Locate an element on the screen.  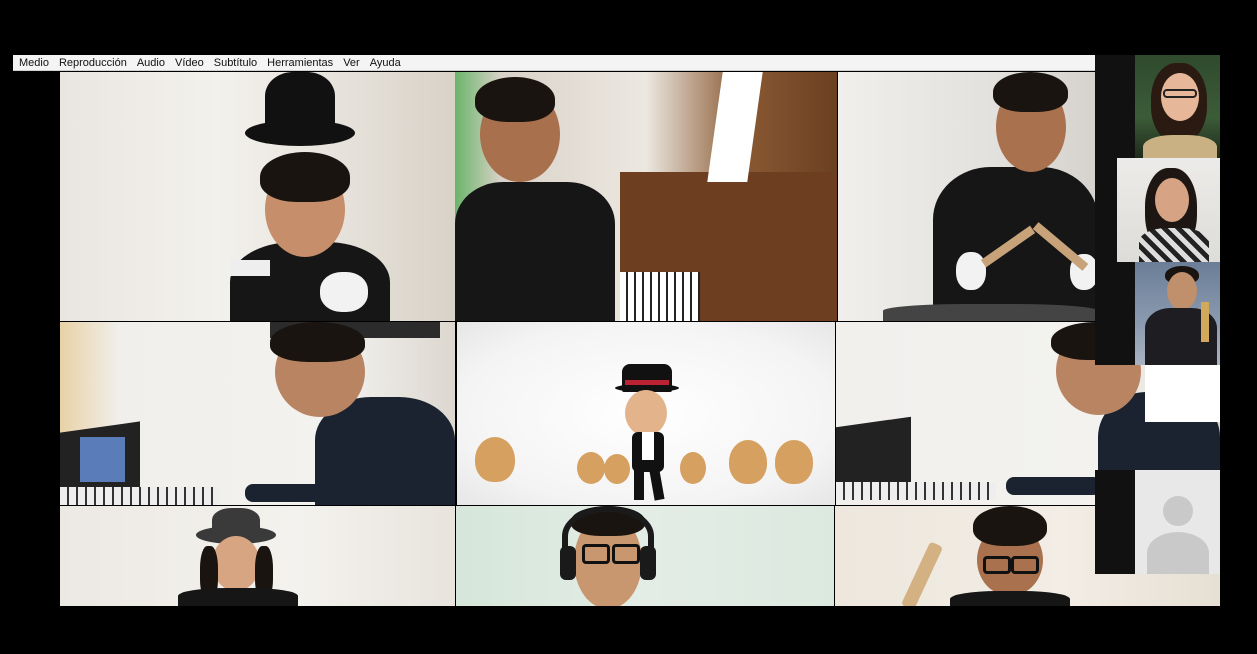
video-tile-teen-at-keyboard is located at coordinates (257, 413).